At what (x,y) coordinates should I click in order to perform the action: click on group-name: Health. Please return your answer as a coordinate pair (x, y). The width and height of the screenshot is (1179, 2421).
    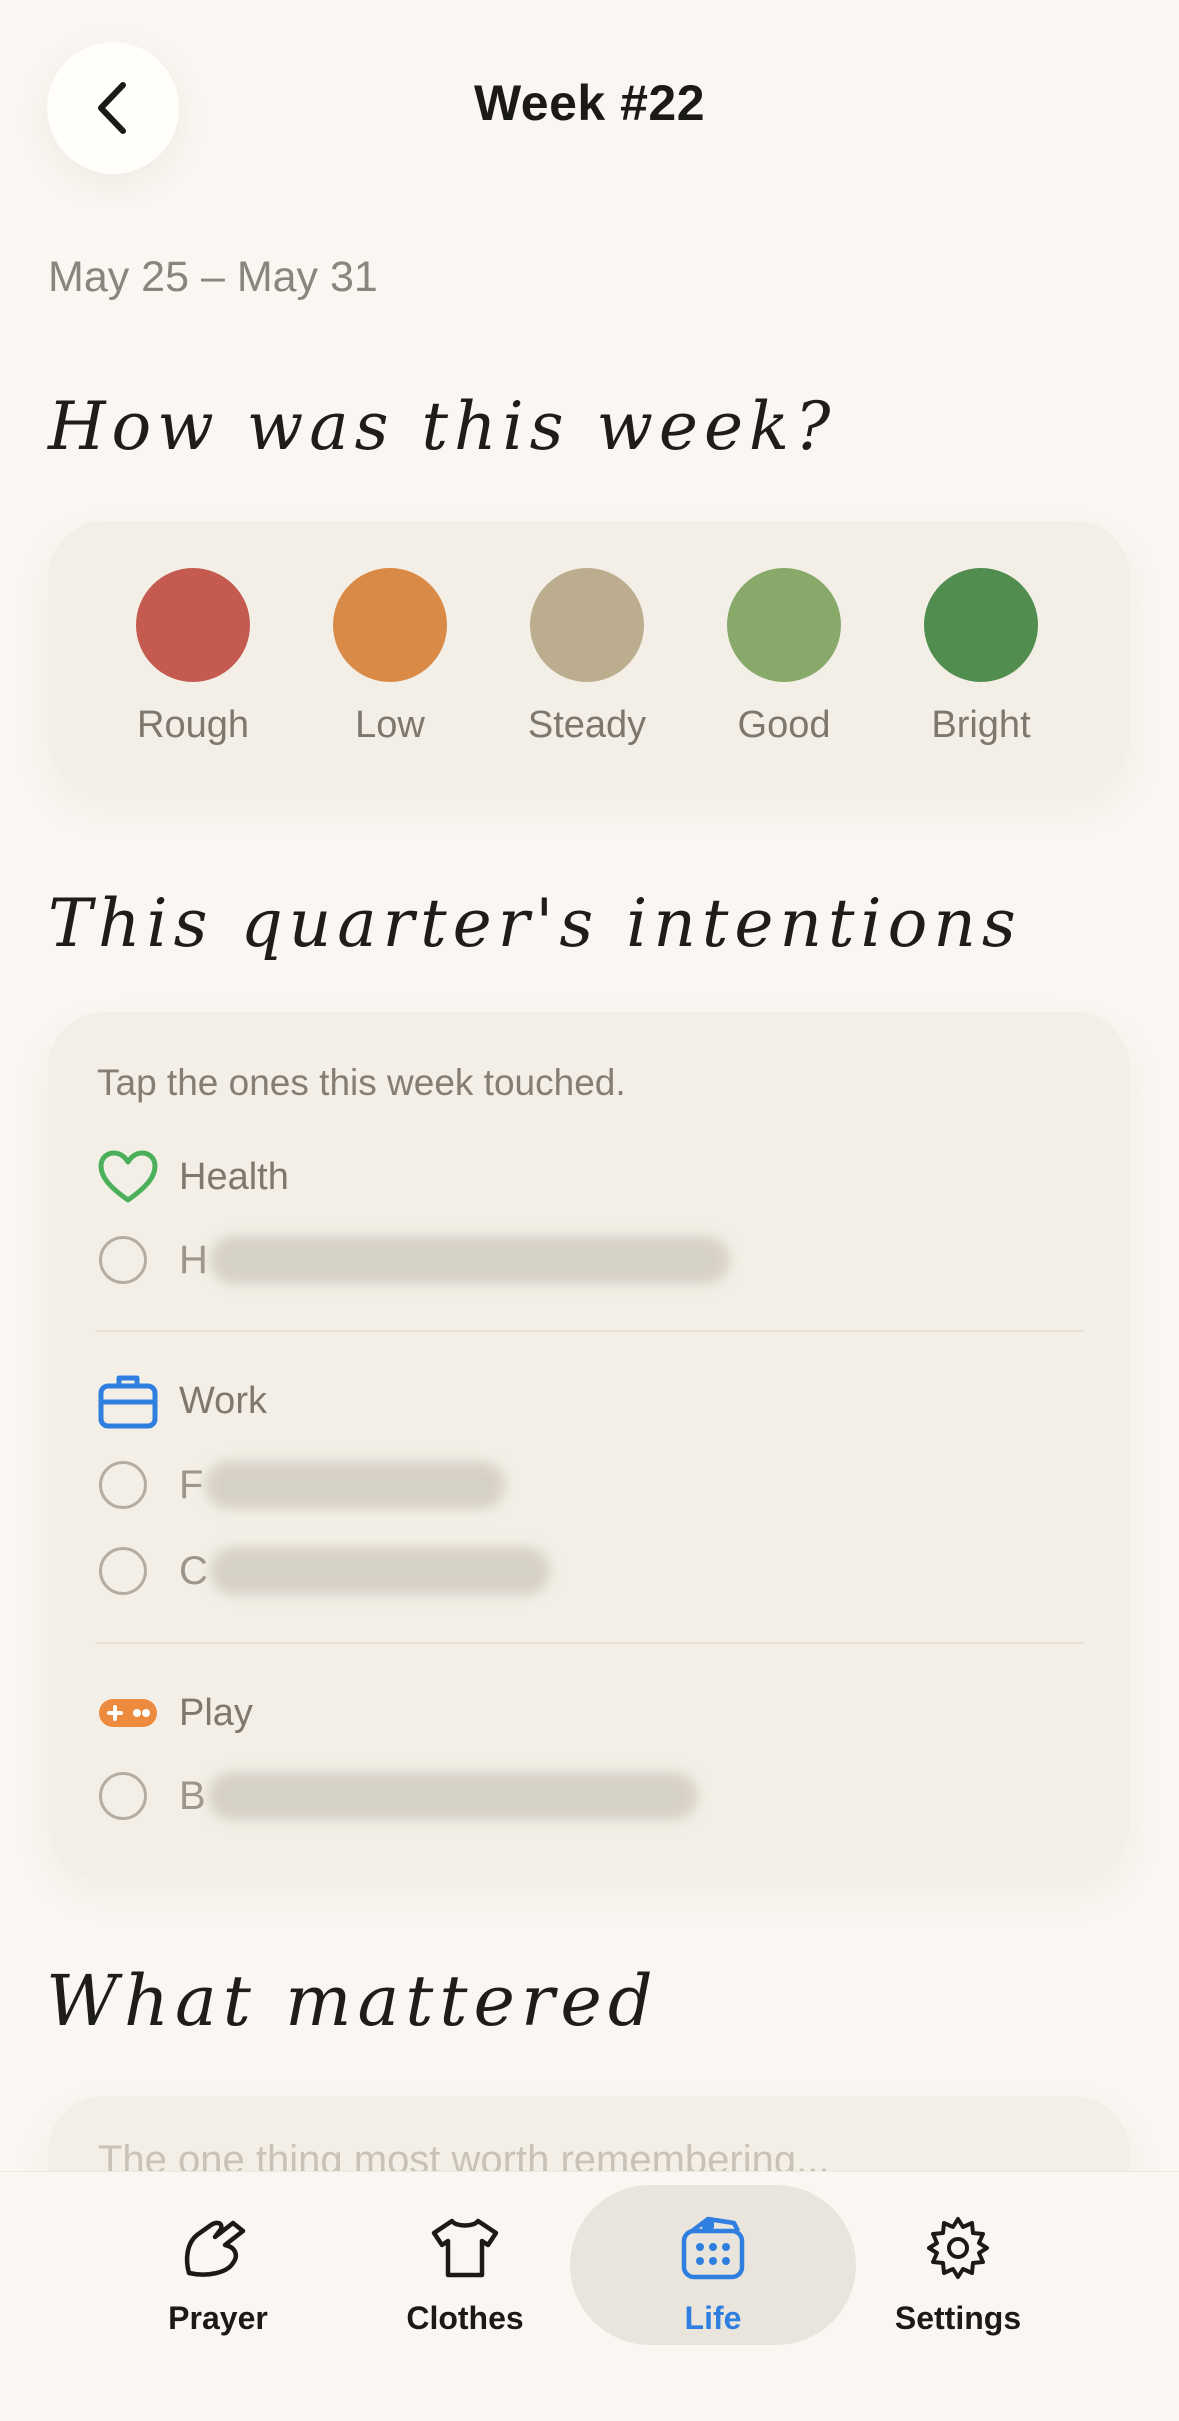
    Looking at the image, I should click on (234, 1176).